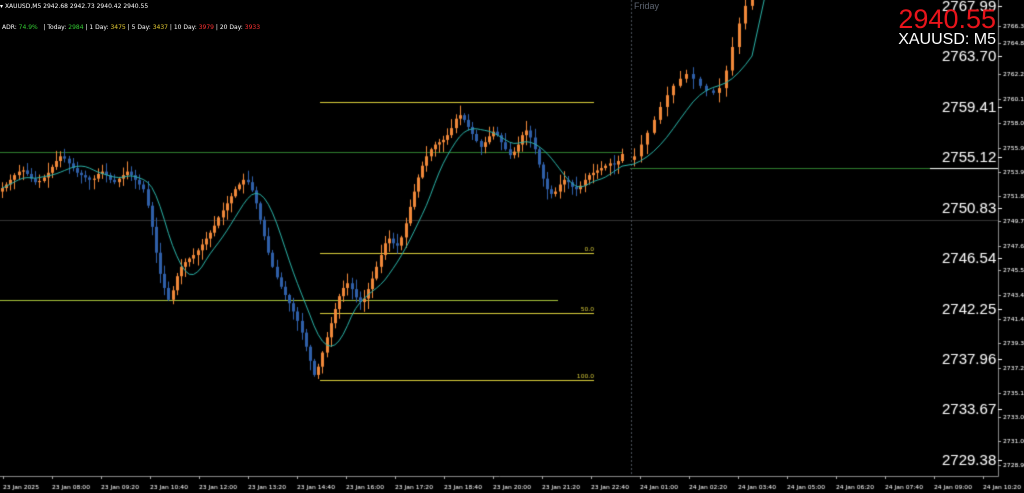 This screenshot has height=493, width=1024. What do you see at coordinates (97, 27) in the screenshot?
I see `day1-label: | 1 Day:` at bounding box center [97, 27].